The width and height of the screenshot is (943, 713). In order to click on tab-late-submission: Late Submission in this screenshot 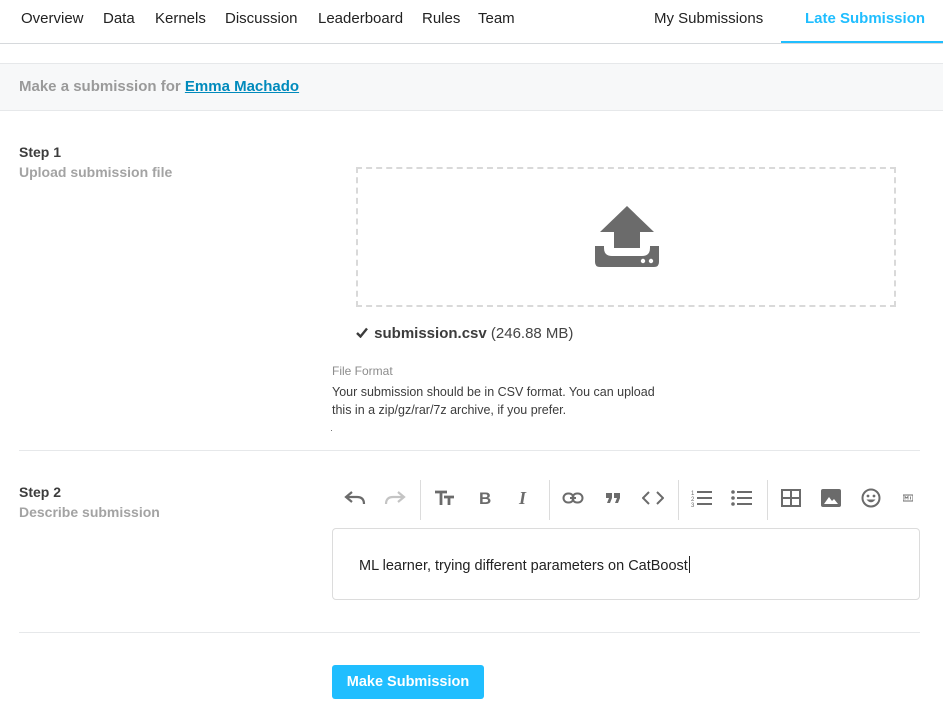, I will do `click(865, 22)`.